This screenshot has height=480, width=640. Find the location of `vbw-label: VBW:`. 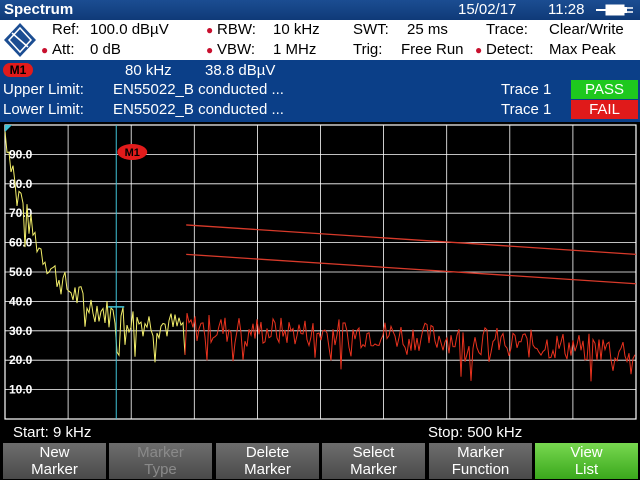

vbw-label: VBW: is located at coordinates (236, 49).